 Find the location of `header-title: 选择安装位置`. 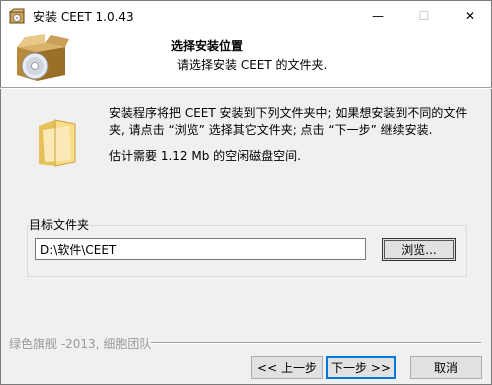

header-title: 选择安装位置 is located at coordinates (207, 46).